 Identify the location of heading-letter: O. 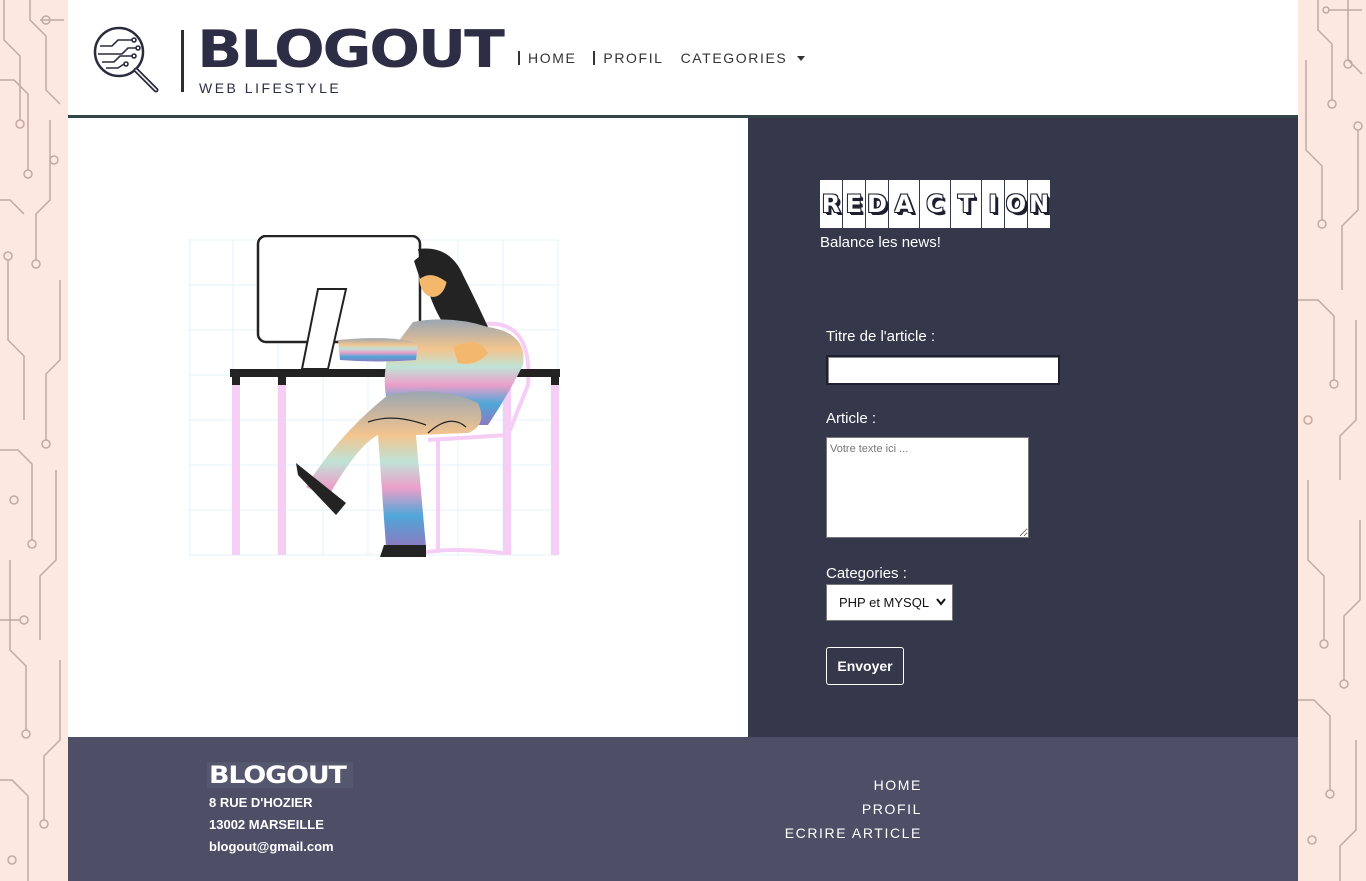
(1016, 204).